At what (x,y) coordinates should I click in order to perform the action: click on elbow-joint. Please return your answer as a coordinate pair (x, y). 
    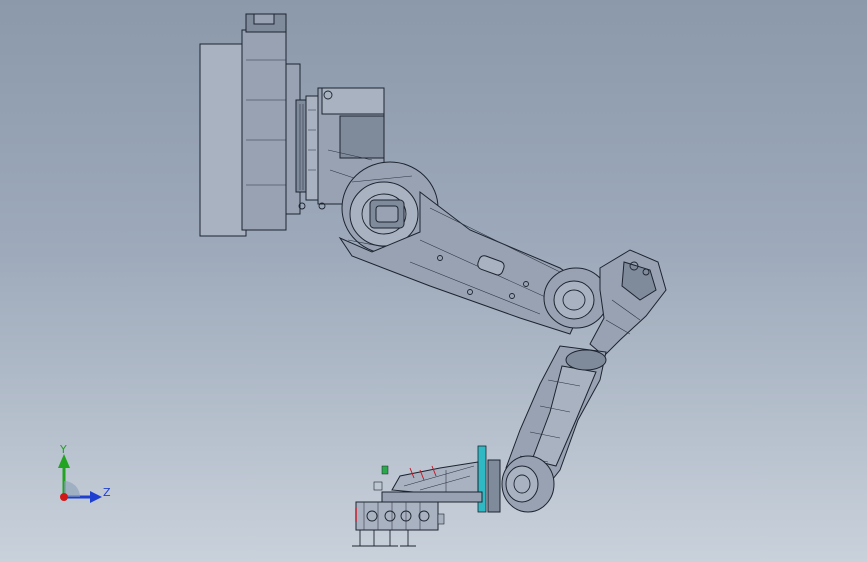
    Looking at the image, I should click on (605, 303).